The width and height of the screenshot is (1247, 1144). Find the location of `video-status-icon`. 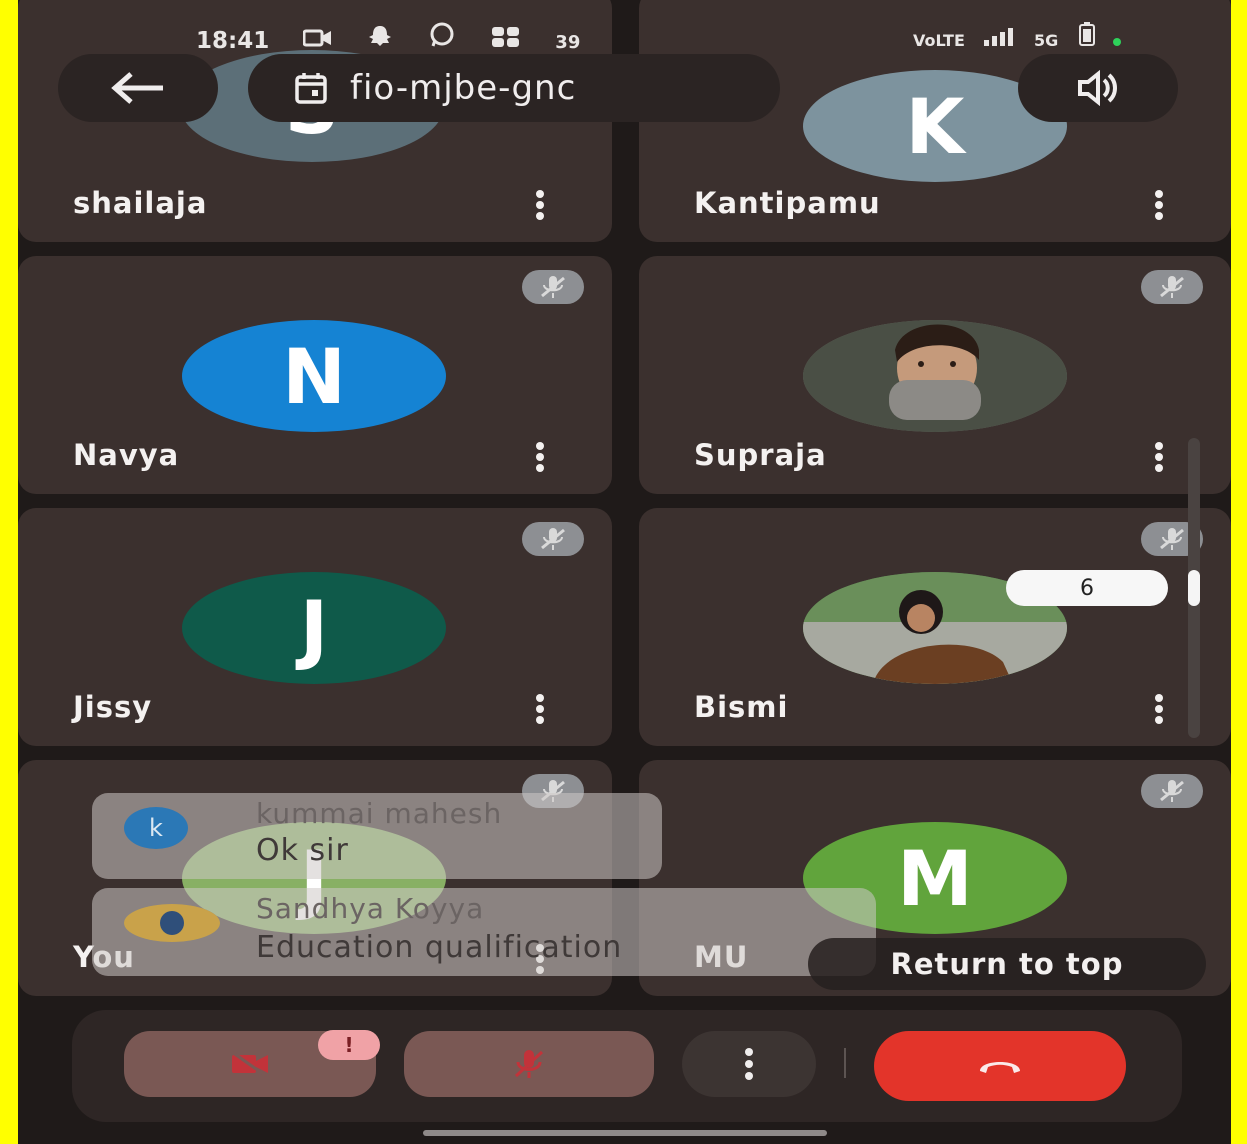

video-status-icon is located at coordinates (317, 41).